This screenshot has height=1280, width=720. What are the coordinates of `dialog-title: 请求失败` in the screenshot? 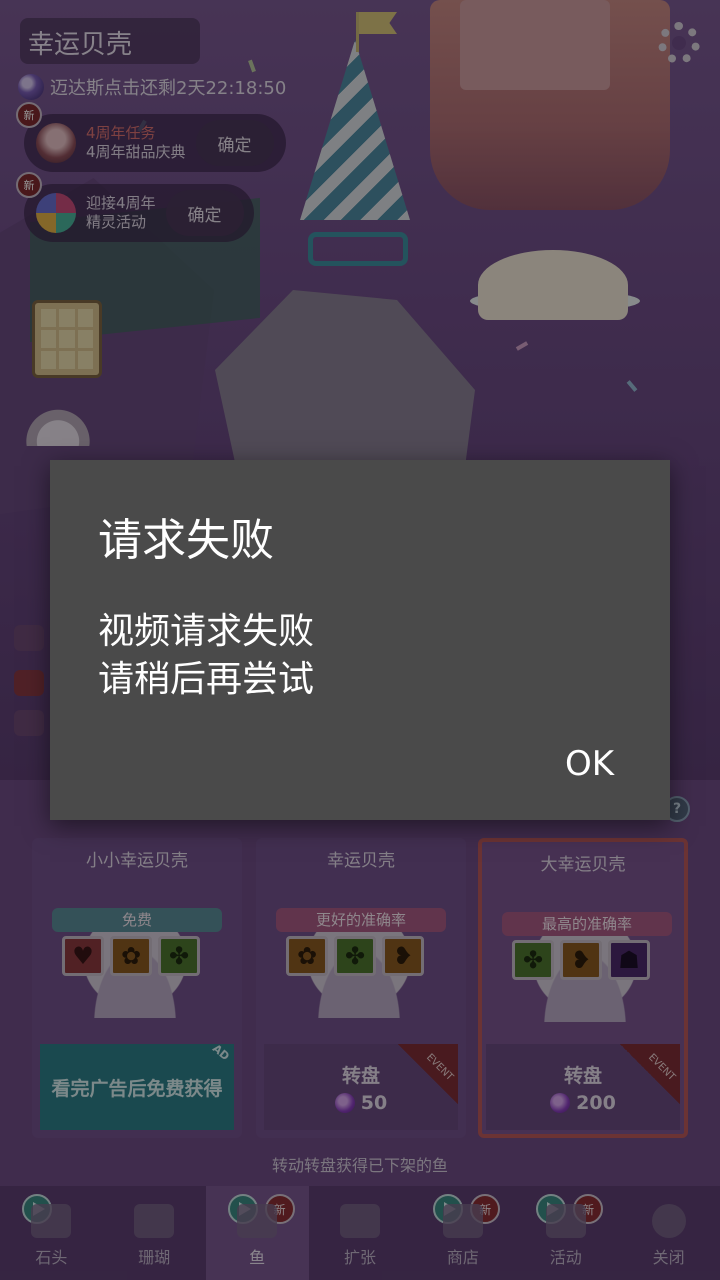 It's located at (186, 540).